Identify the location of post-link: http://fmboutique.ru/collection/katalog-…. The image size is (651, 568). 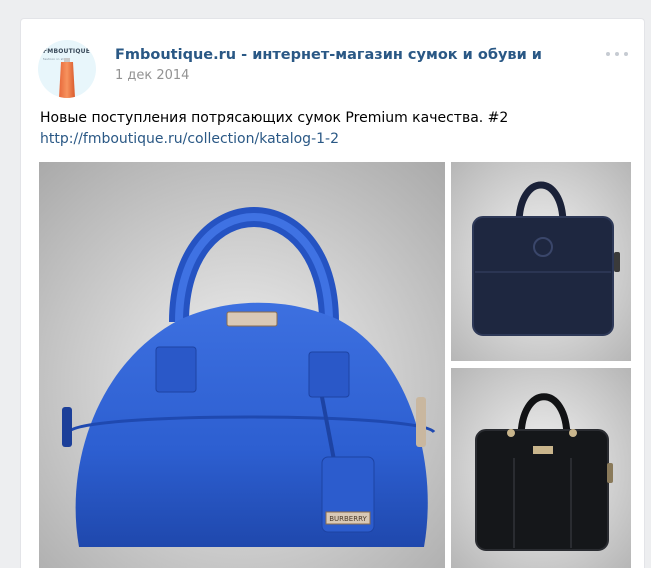
(189, 139).